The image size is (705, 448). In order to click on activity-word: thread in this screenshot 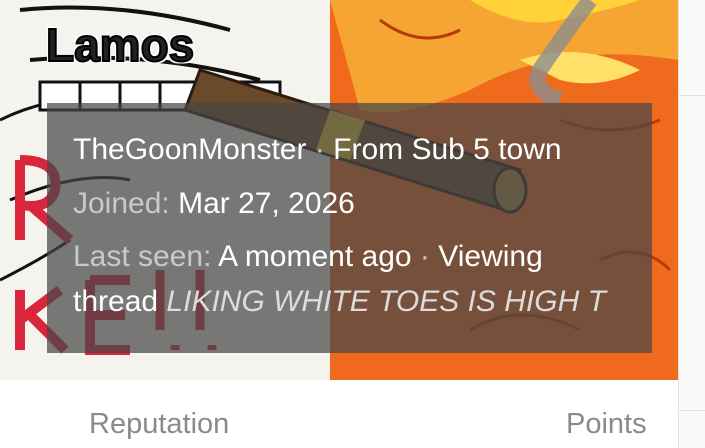, I will do `click(116, 301)`.